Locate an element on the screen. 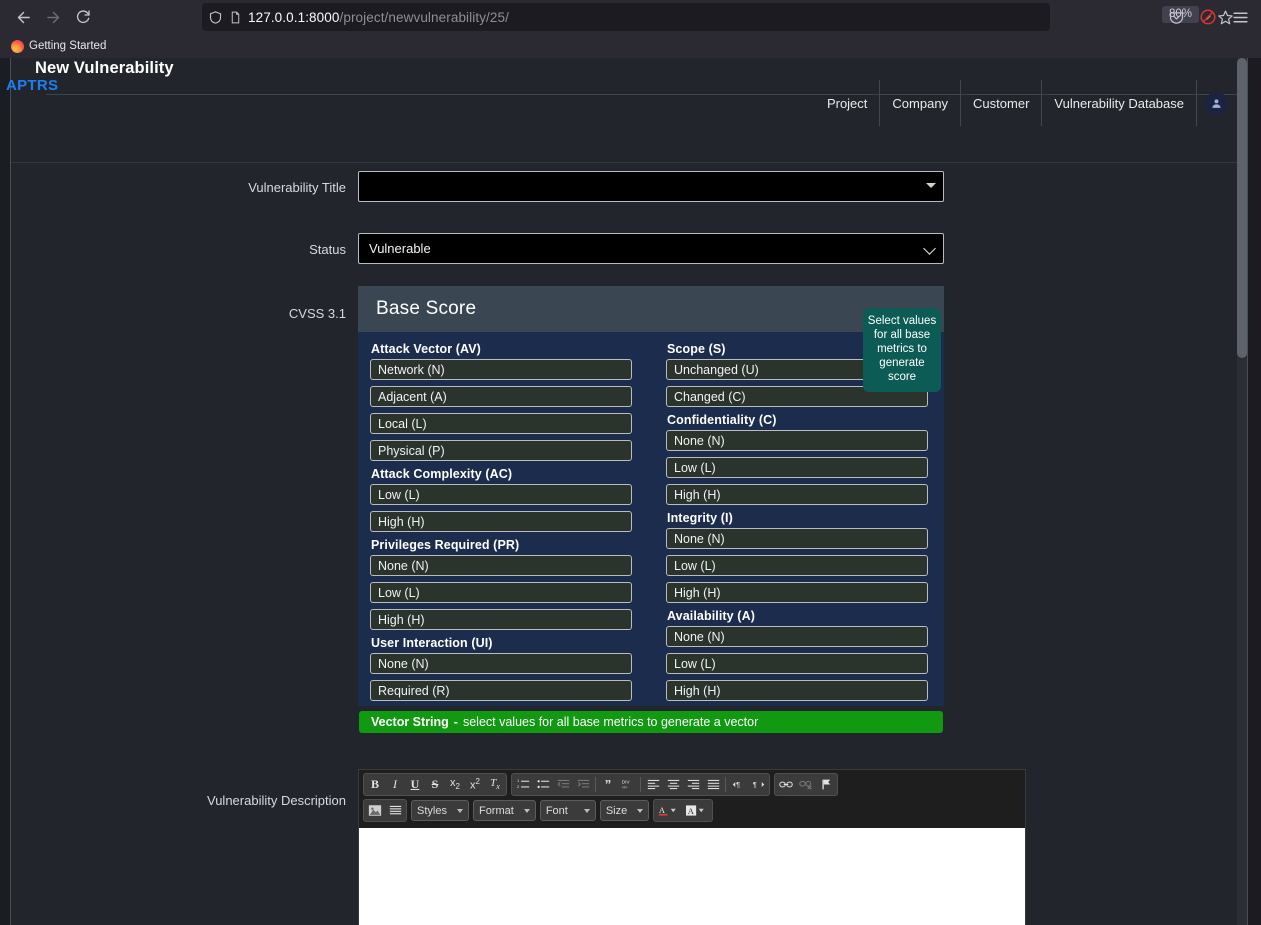 This screenshot has width=1261, height=925. strikethrough-icon: S is located at coordinates (435, 784).